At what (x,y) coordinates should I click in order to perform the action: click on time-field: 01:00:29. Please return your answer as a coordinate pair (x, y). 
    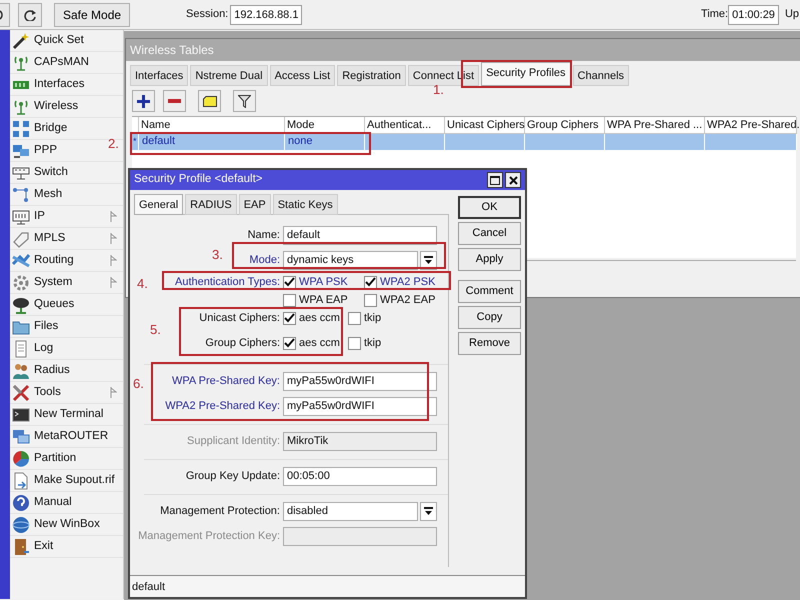
    Looking at the image, I should click on (753, 14).